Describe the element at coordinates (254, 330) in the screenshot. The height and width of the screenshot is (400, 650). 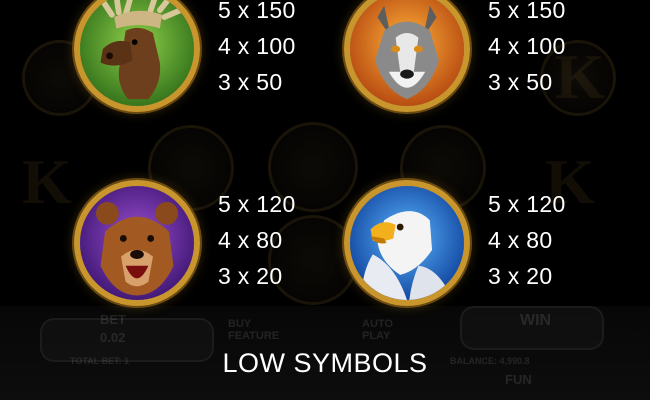
I see `background-buy-feature: BUY FEATURE` at that location.